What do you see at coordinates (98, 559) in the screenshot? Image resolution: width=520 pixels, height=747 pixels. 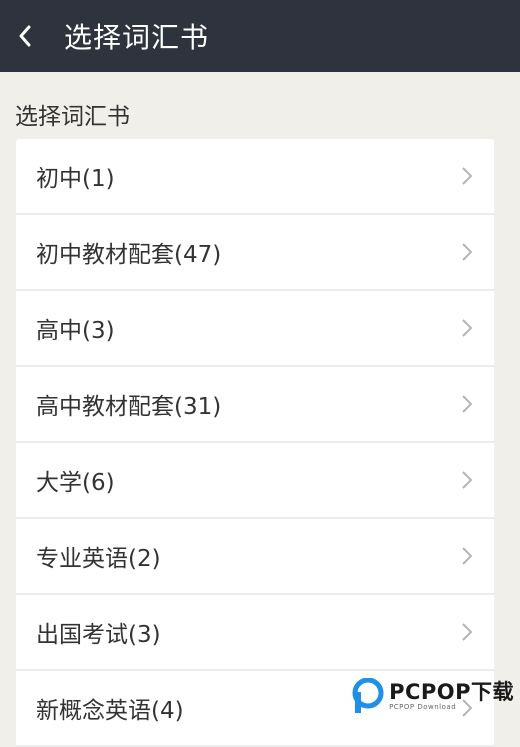 I see `list-item-label: 专业英语(2)` at bounding box center [98, 559].